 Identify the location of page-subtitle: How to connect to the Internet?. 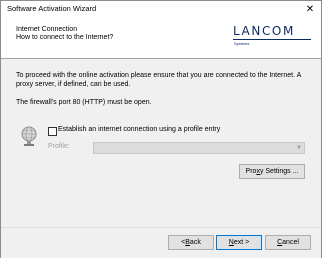
(65, 37).